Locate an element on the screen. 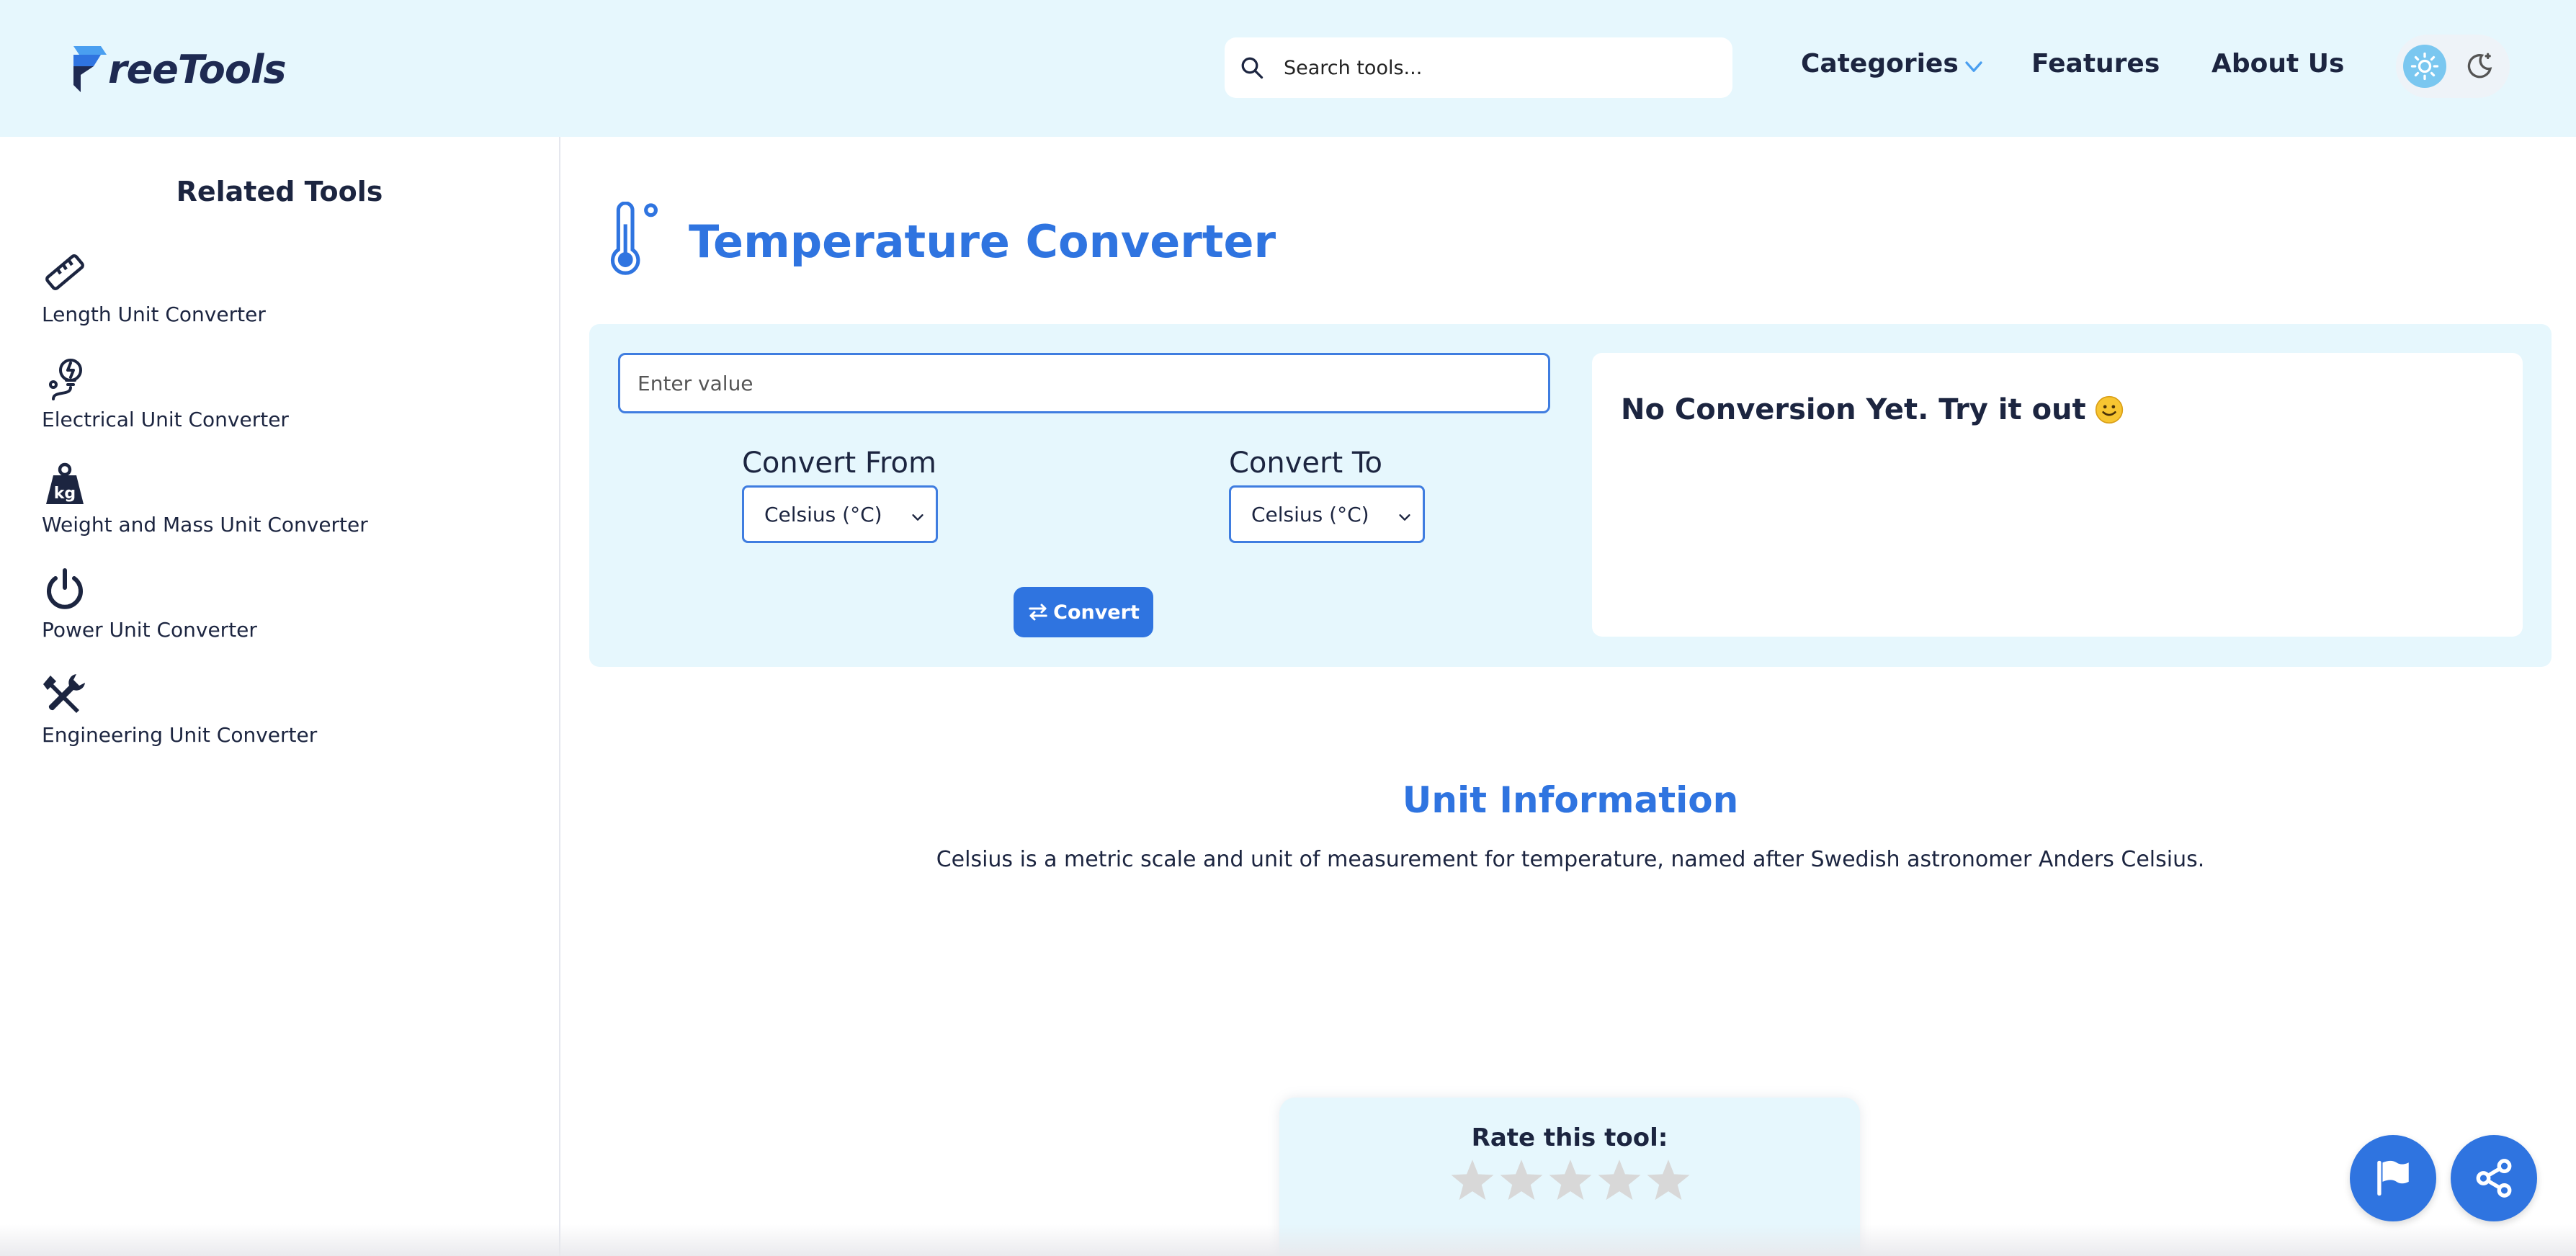 Image resolution: width=2576 pixels, height=1256 pixels. flag-icon is located at coordinates (2393, 1178).